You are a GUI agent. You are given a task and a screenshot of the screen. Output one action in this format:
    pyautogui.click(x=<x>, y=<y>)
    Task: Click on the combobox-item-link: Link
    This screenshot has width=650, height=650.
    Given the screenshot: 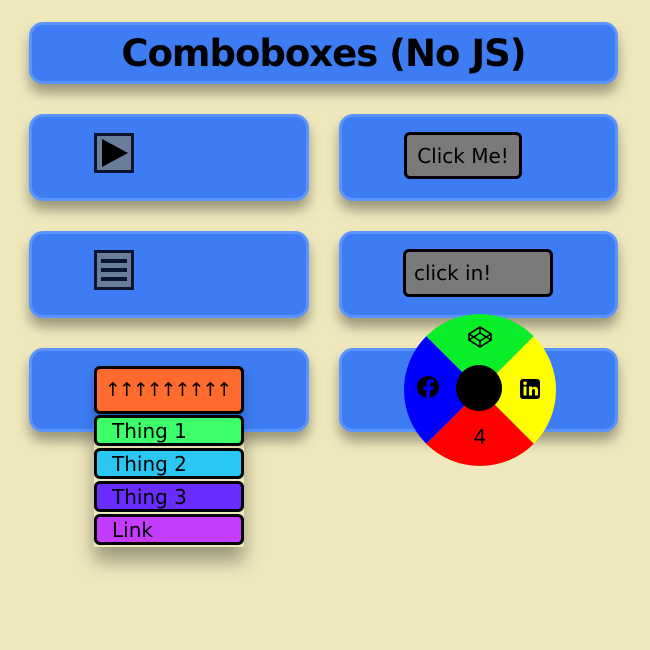 What is the action you would take?
    pyautogui.click(x=169, y=529)
    